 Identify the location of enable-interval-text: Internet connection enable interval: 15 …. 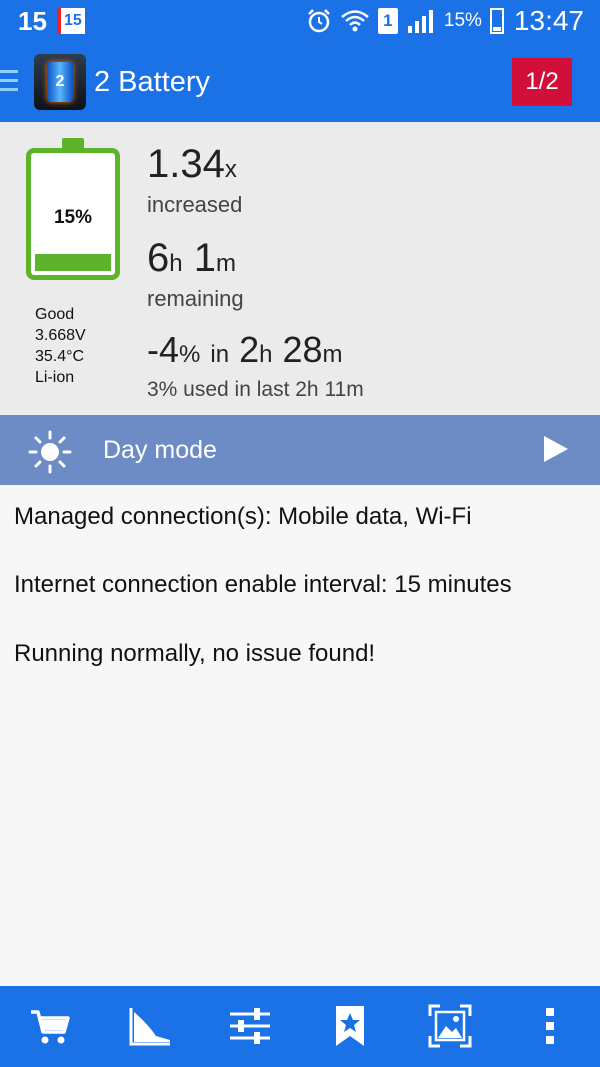
(263, 584).